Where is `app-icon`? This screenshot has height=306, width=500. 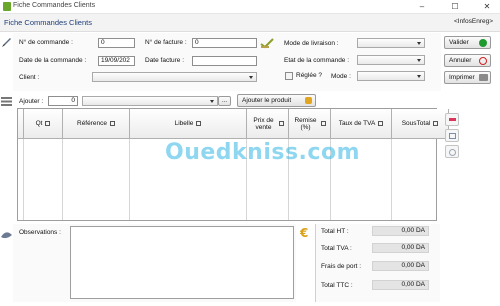 app-icon is located at coordinates (7, 6).